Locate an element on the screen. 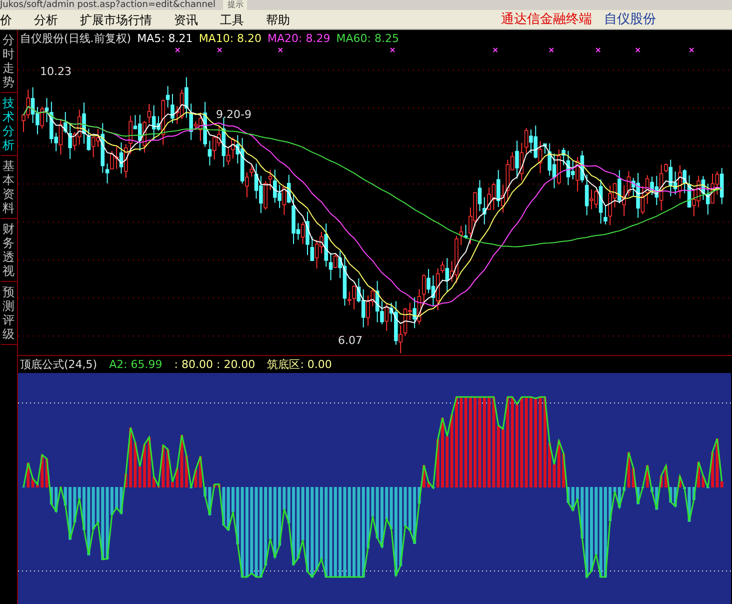 The image size is (732, 604). legend-text: 顶底公式(24,5) is located at coordinates (59, 364).